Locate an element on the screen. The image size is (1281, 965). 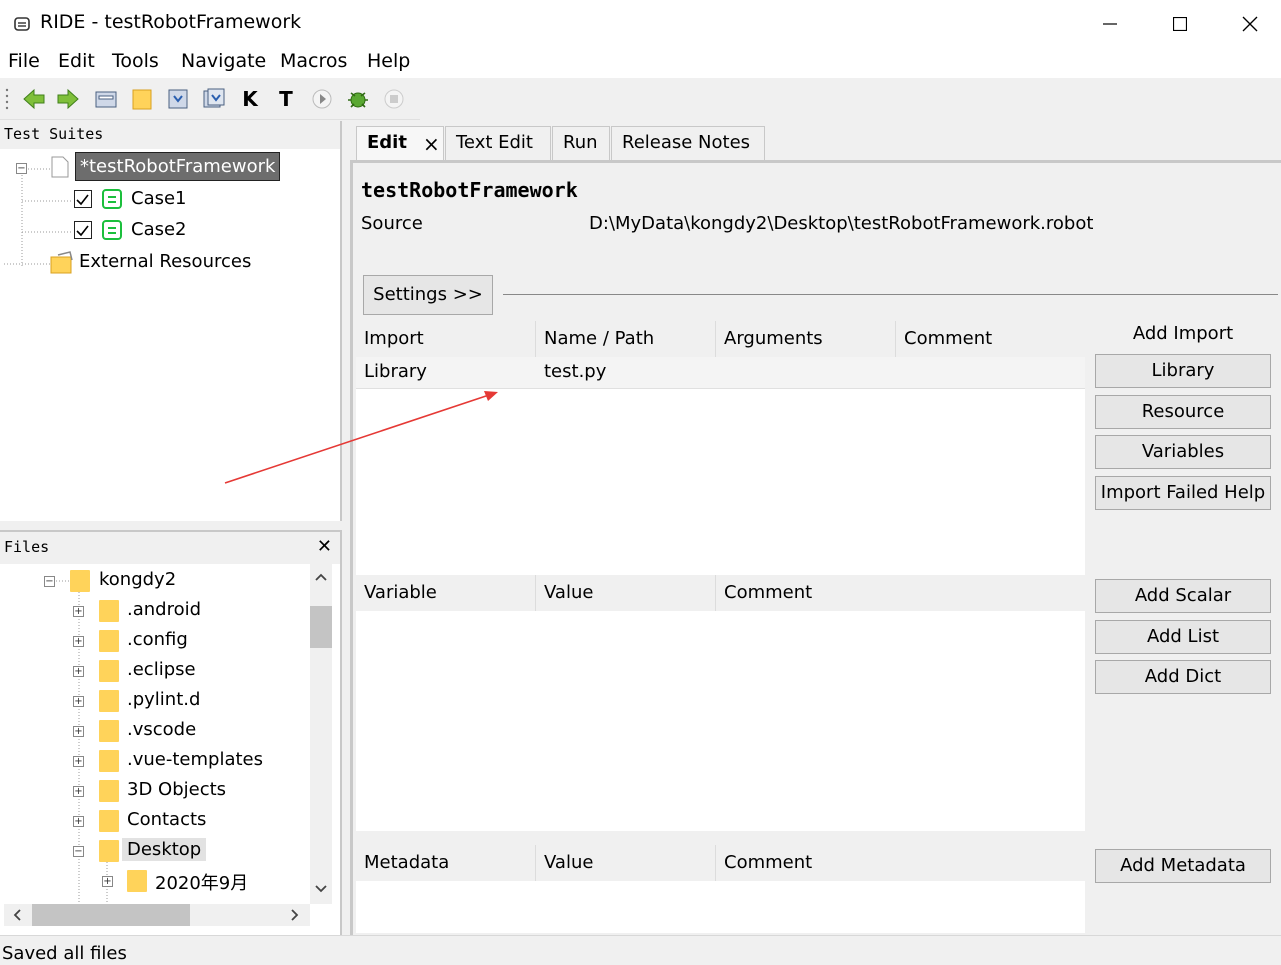
tab-text-edit: Text Edit is located at coordinates (498, 143).